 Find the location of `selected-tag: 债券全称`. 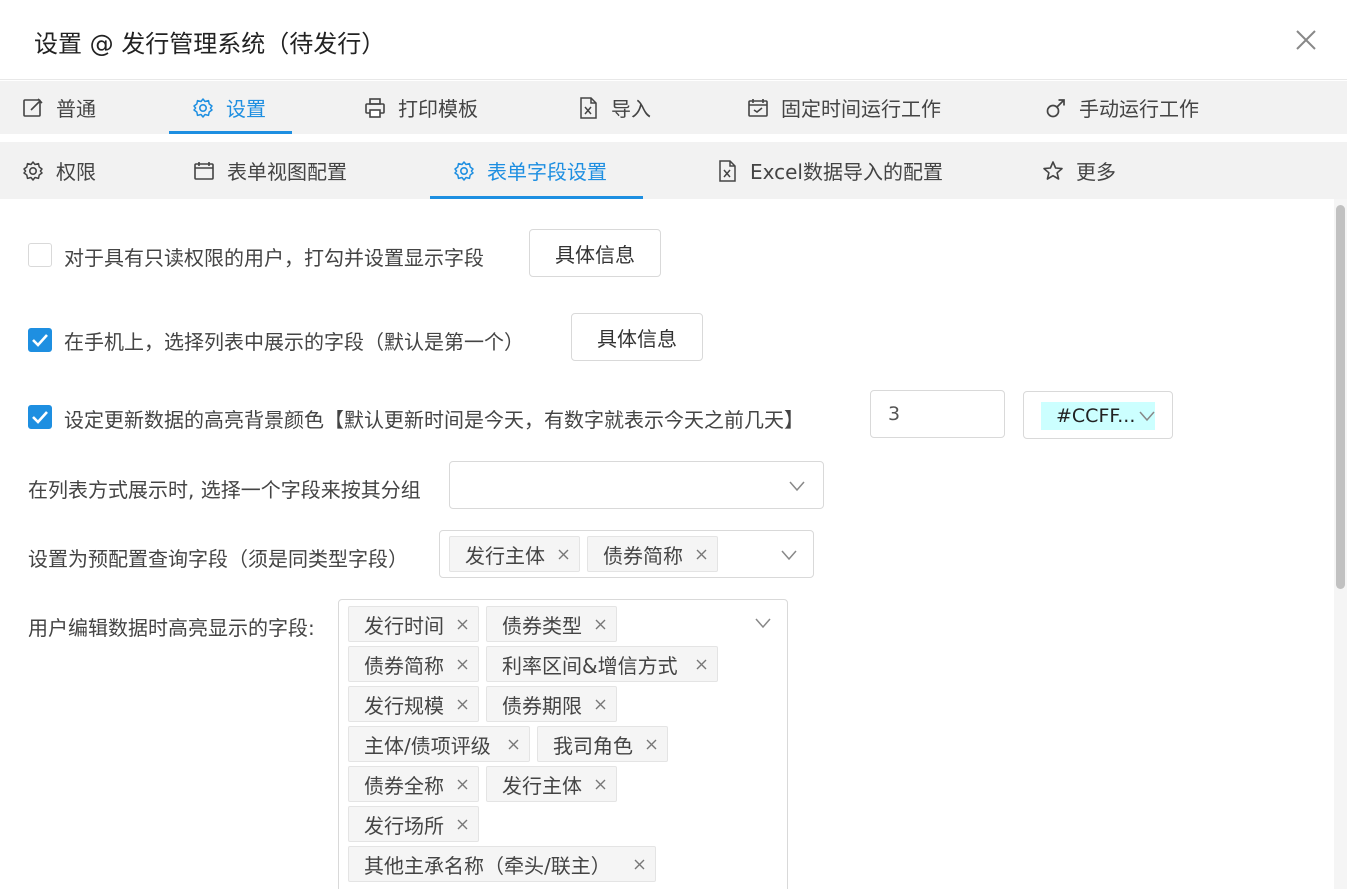

selected-tag: 债券全称 is located at coordinates (413, 784).